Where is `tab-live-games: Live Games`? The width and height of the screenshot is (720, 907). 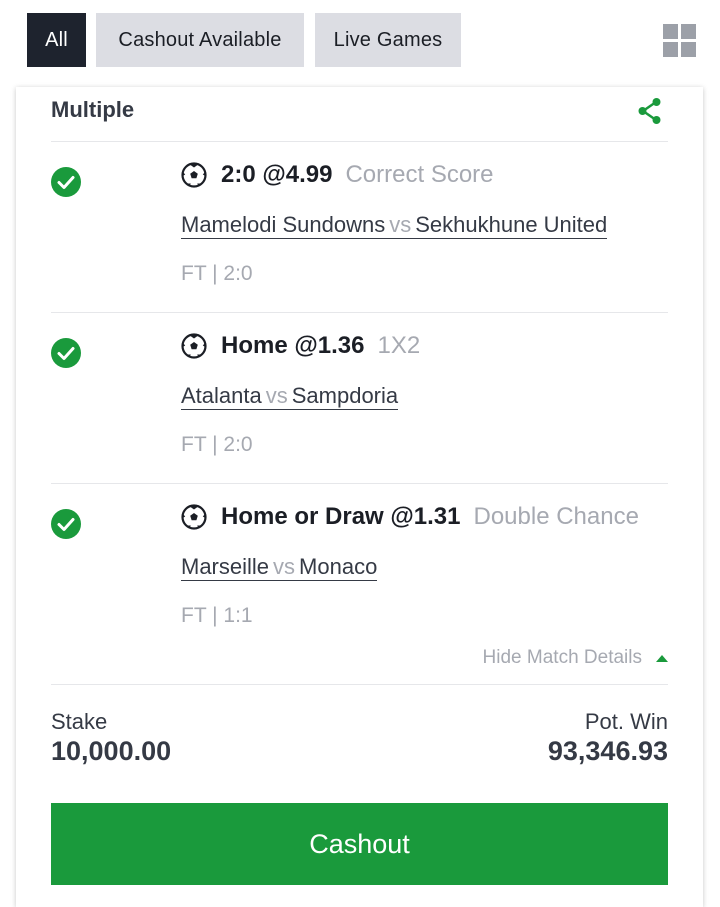 tab-live-games: Live Games is located at coordinates (388, 40).